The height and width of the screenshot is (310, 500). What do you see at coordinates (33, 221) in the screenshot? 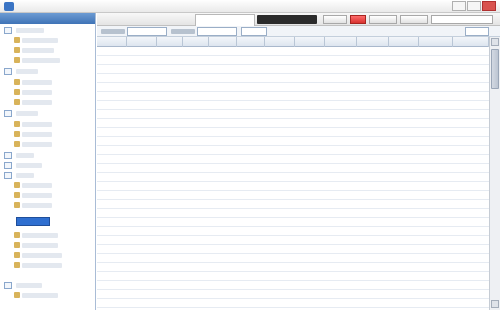
I see `tree-item-selected` at bounding box center [33, 221].